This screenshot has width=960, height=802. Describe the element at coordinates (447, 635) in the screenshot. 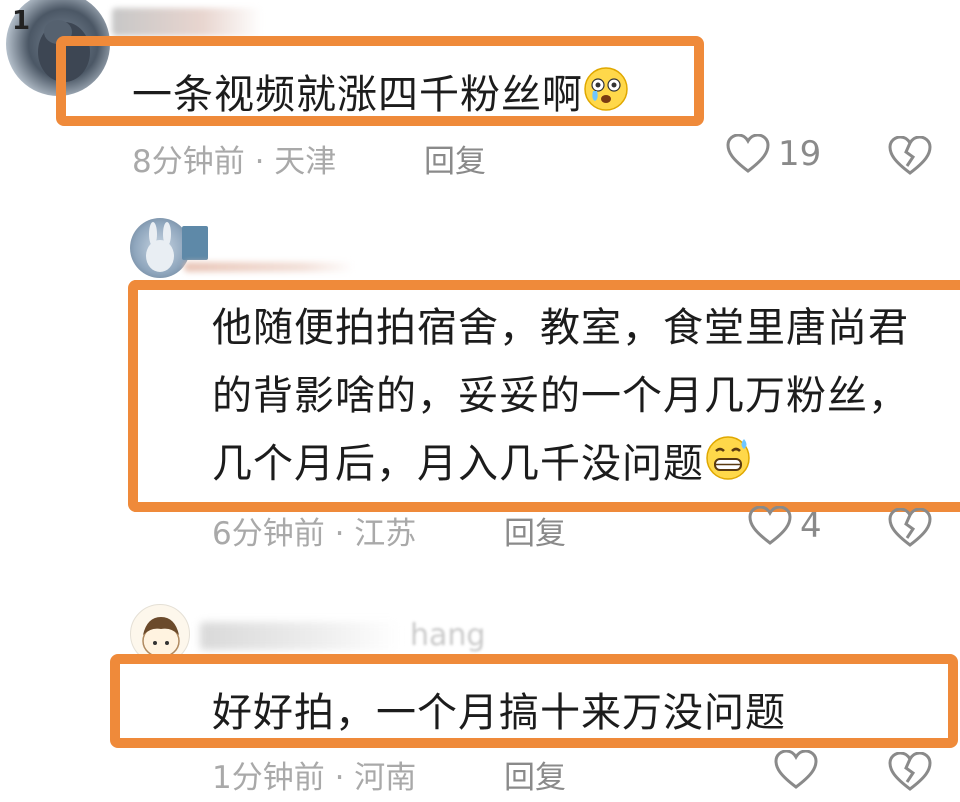

I see `username-fragment: hang` at that location.